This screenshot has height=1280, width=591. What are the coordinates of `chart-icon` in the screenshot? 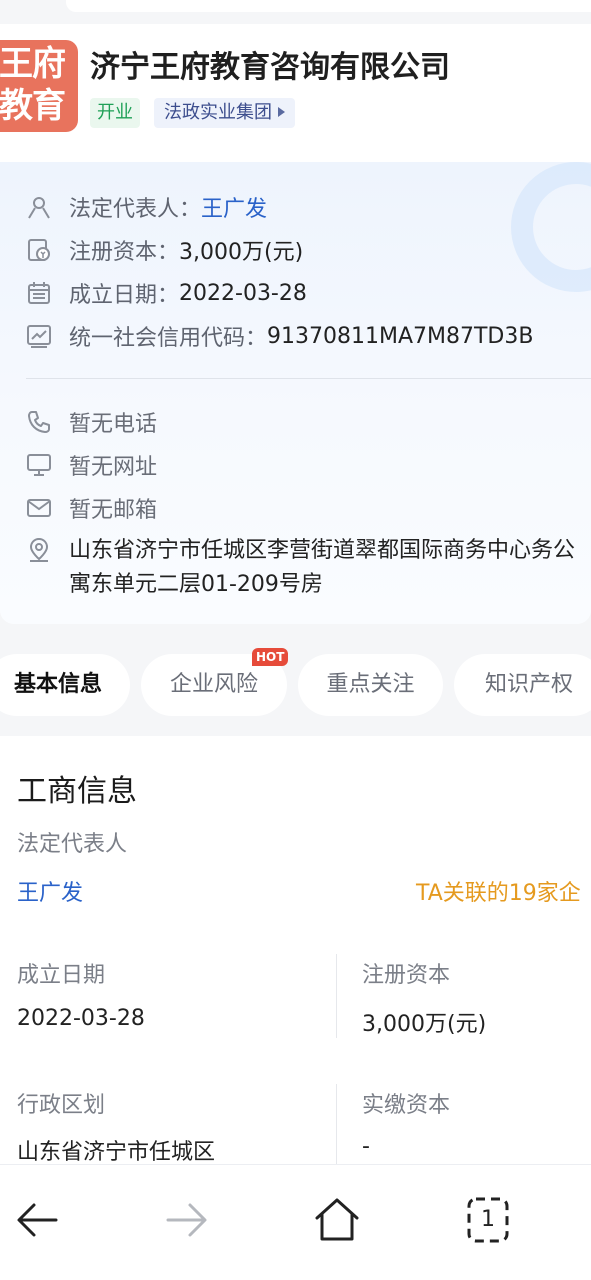 It's located at (39, 336).